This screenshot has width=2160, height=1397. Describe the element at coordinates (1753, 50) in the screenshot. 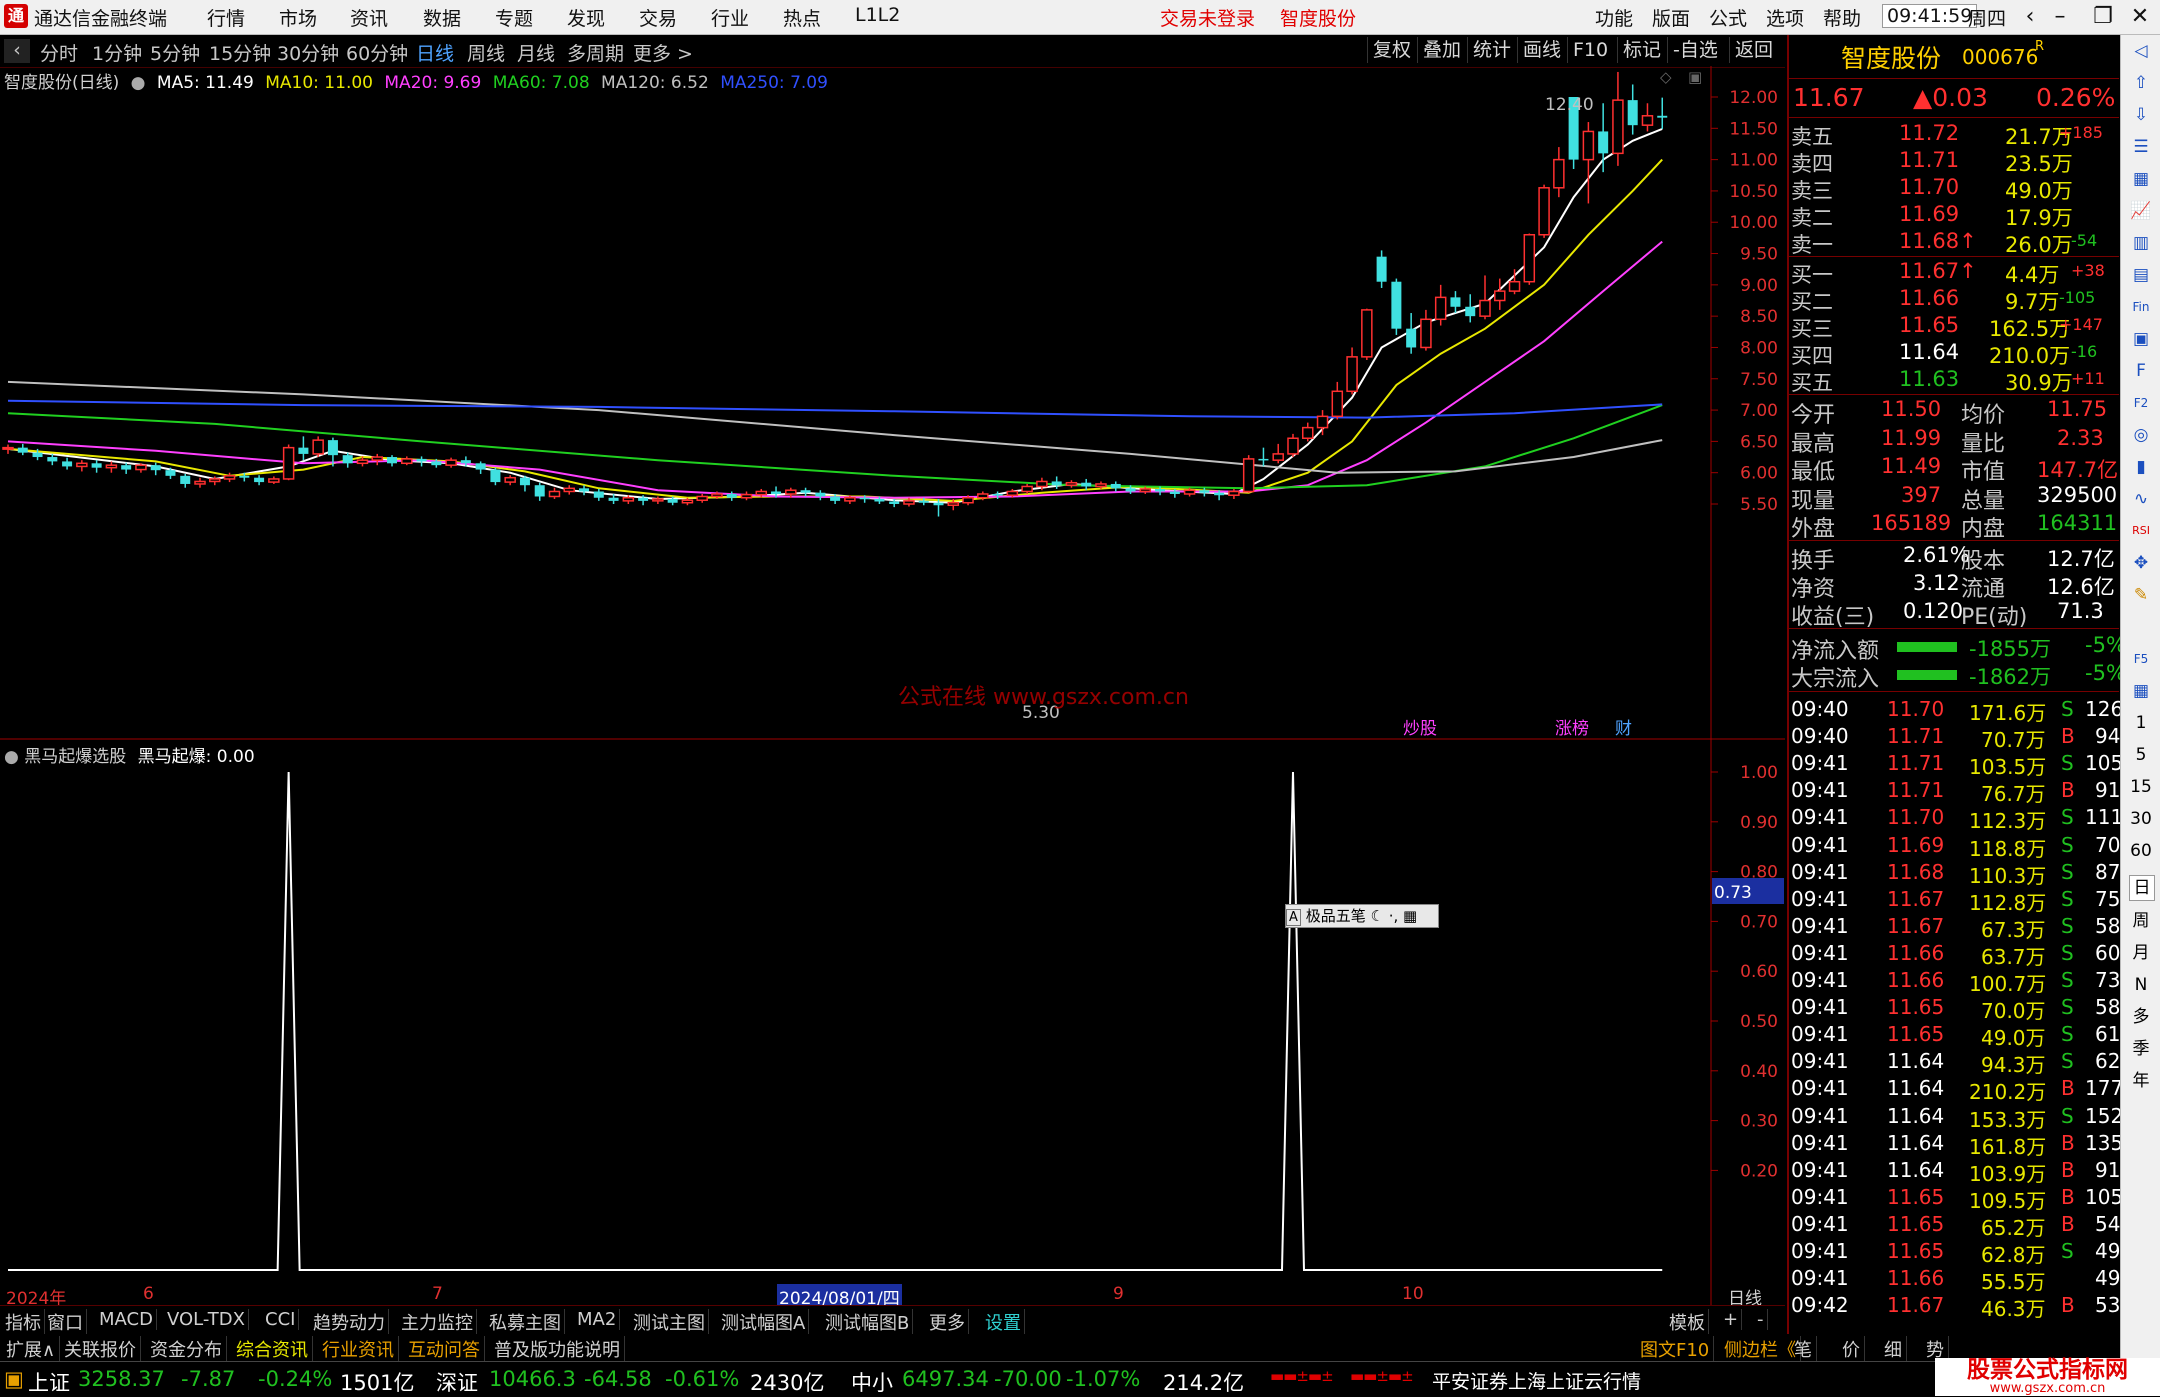

I see `toolbar-back: 返回` at that location.